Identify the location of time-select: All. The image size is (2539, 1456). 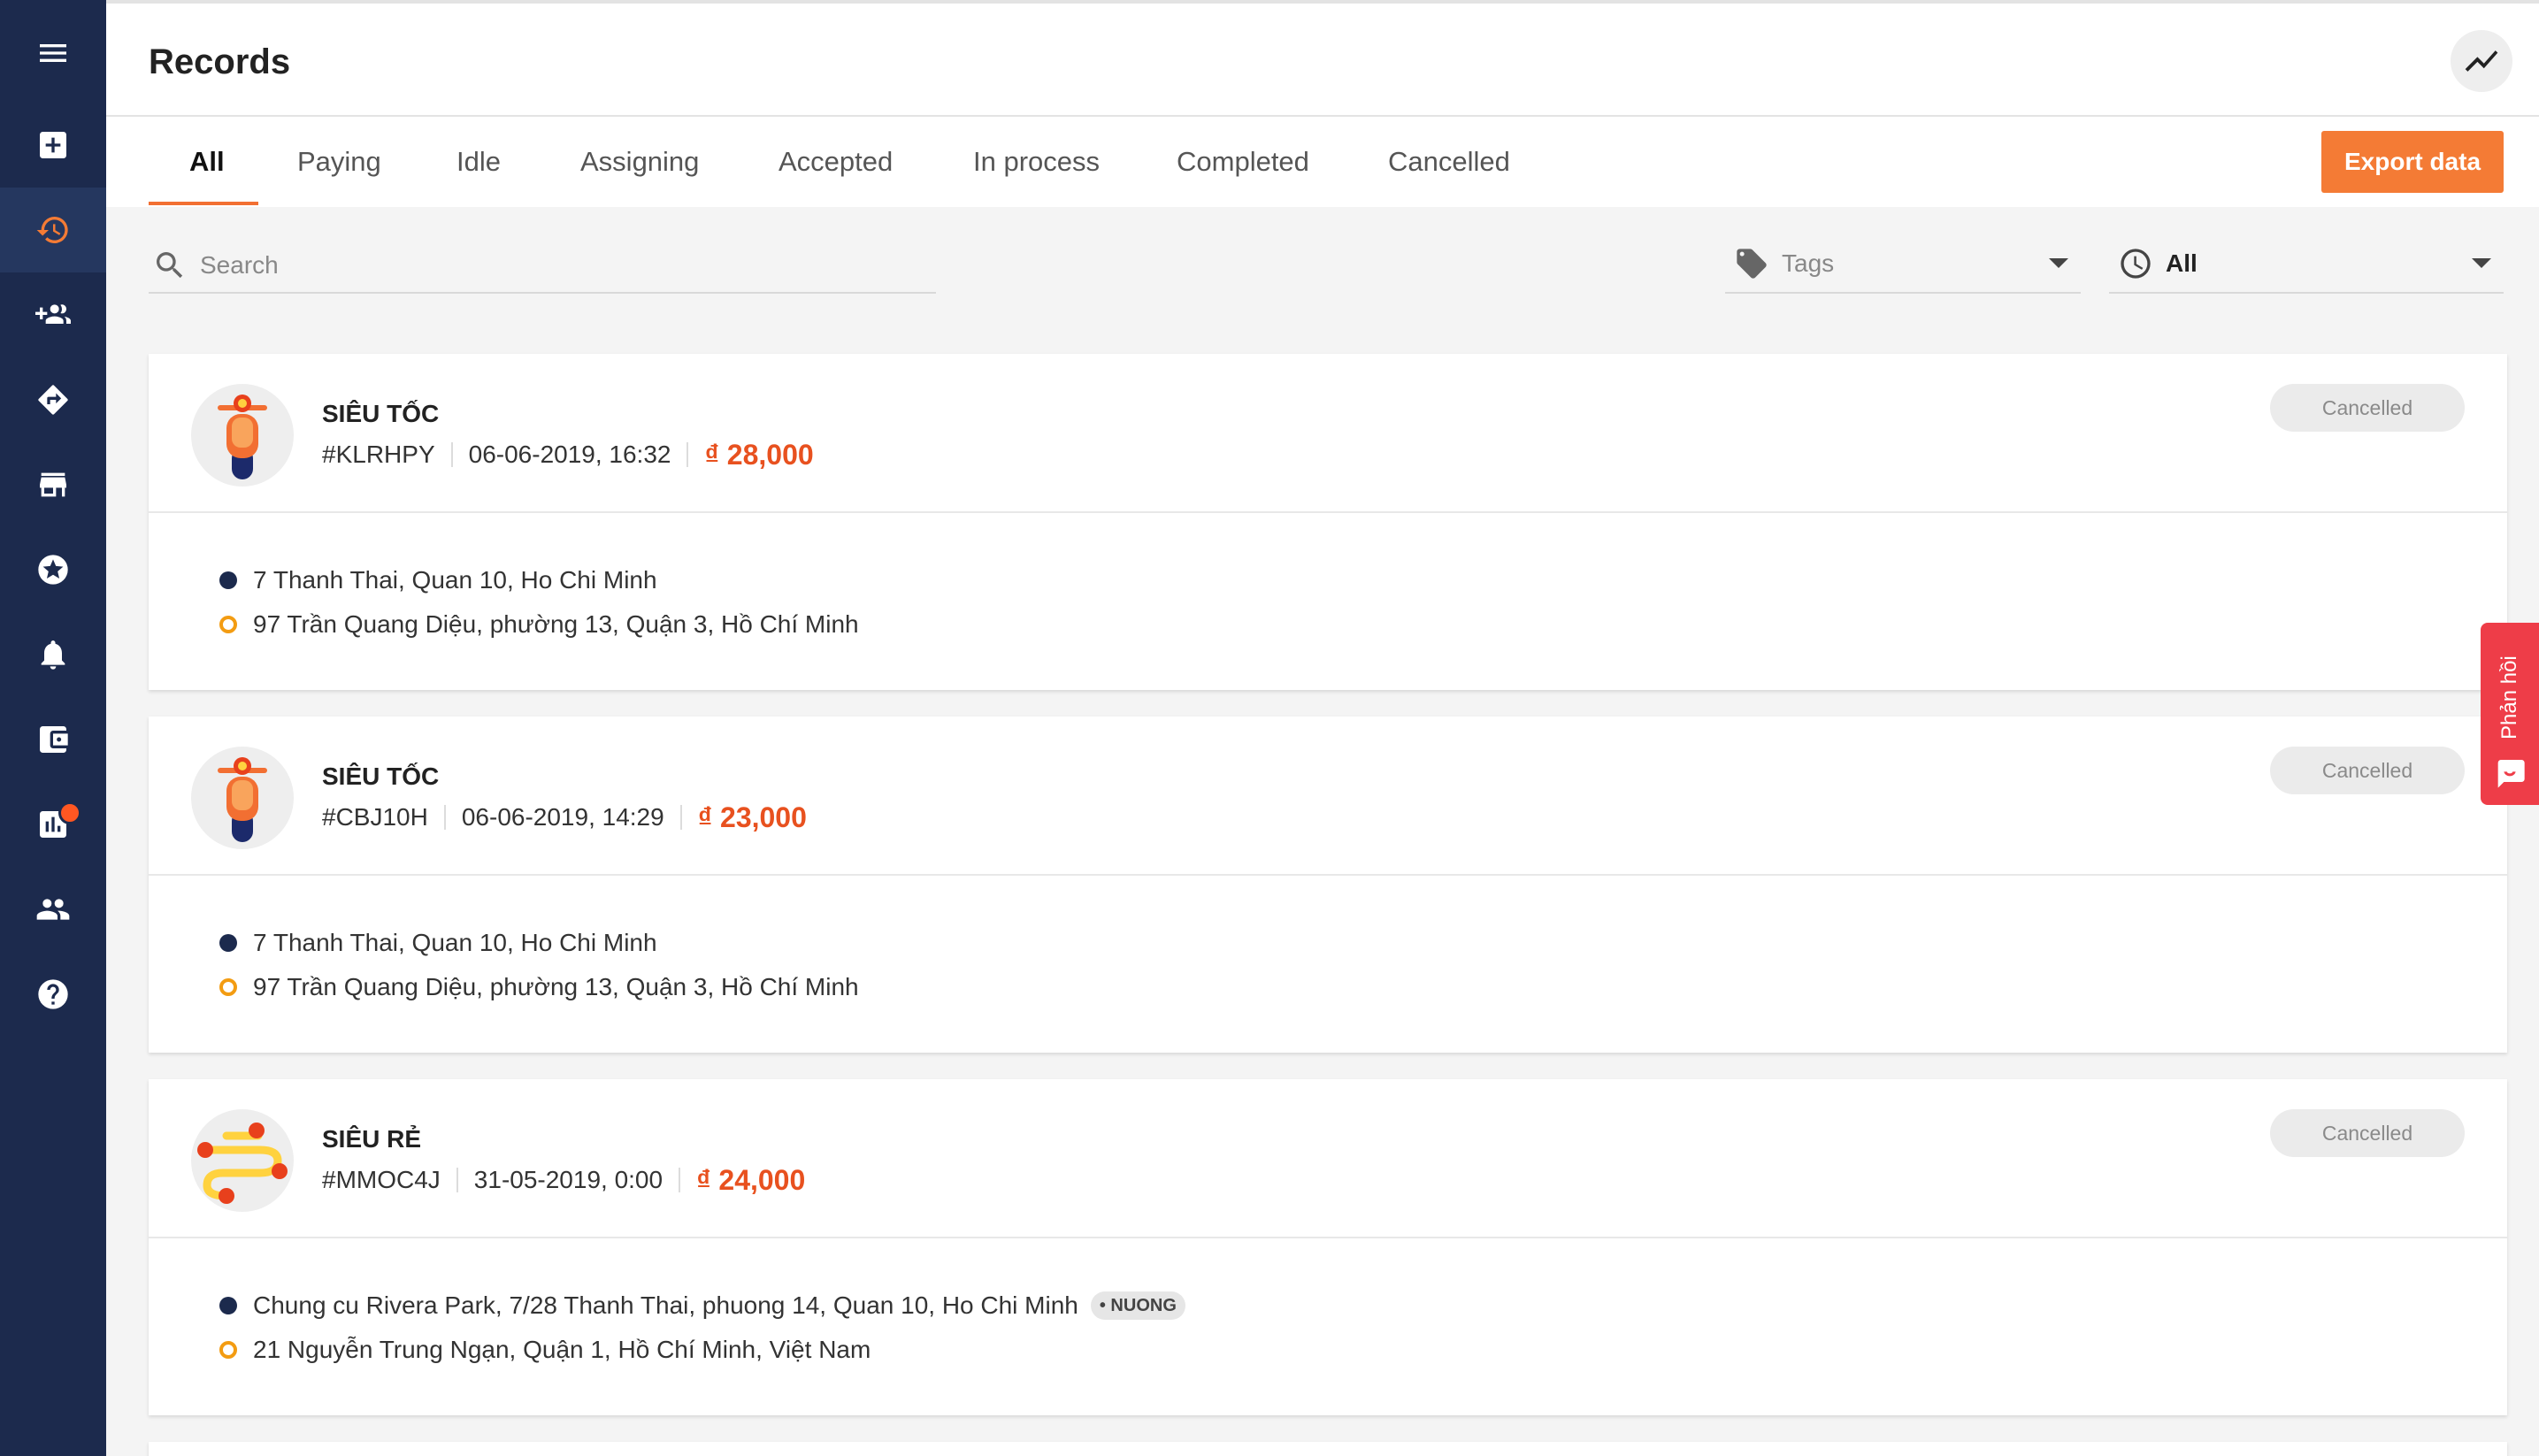
(2306, 264).